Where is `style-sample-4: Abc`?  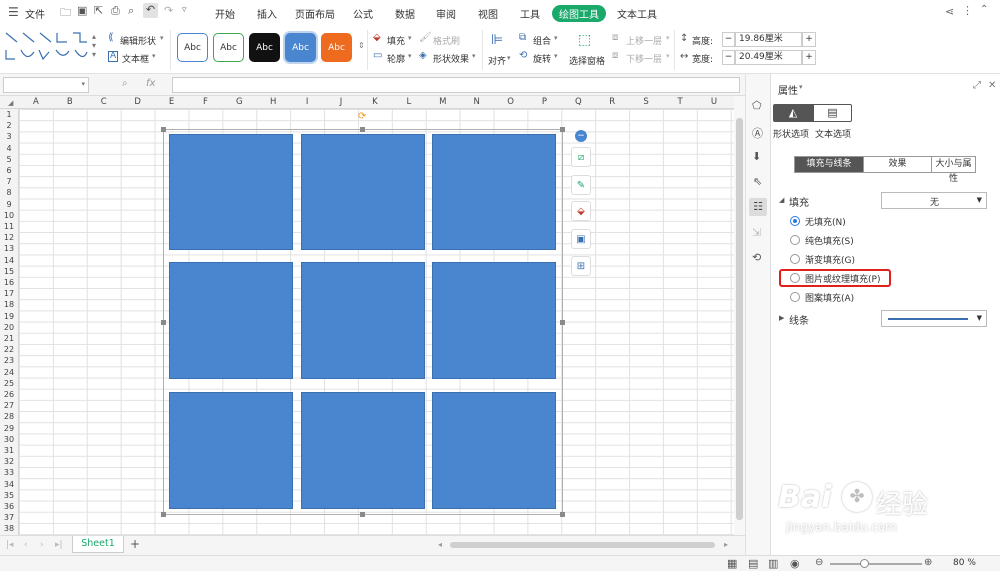 style-sample-4: Abc is located at coordinates (336, 47).